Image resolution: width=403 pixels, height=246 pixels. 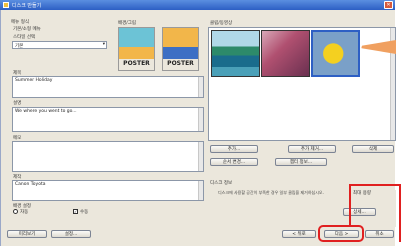 I want to click on next-button-highlight, so click(x=341, y=233).